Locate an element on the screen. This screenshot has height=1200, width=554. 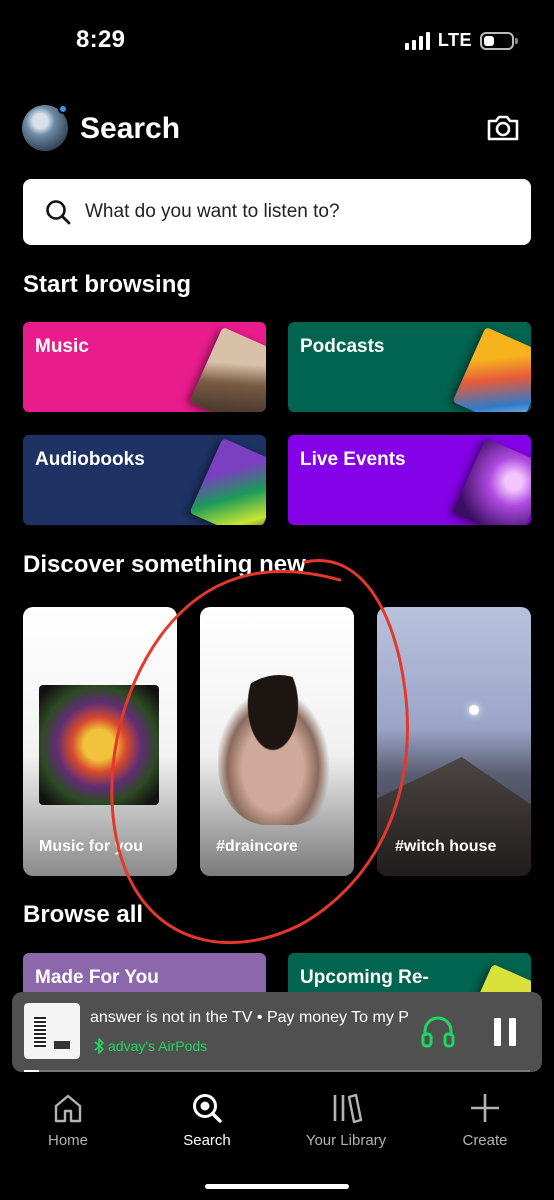
signal-icon is located at coordinates (417, 40).